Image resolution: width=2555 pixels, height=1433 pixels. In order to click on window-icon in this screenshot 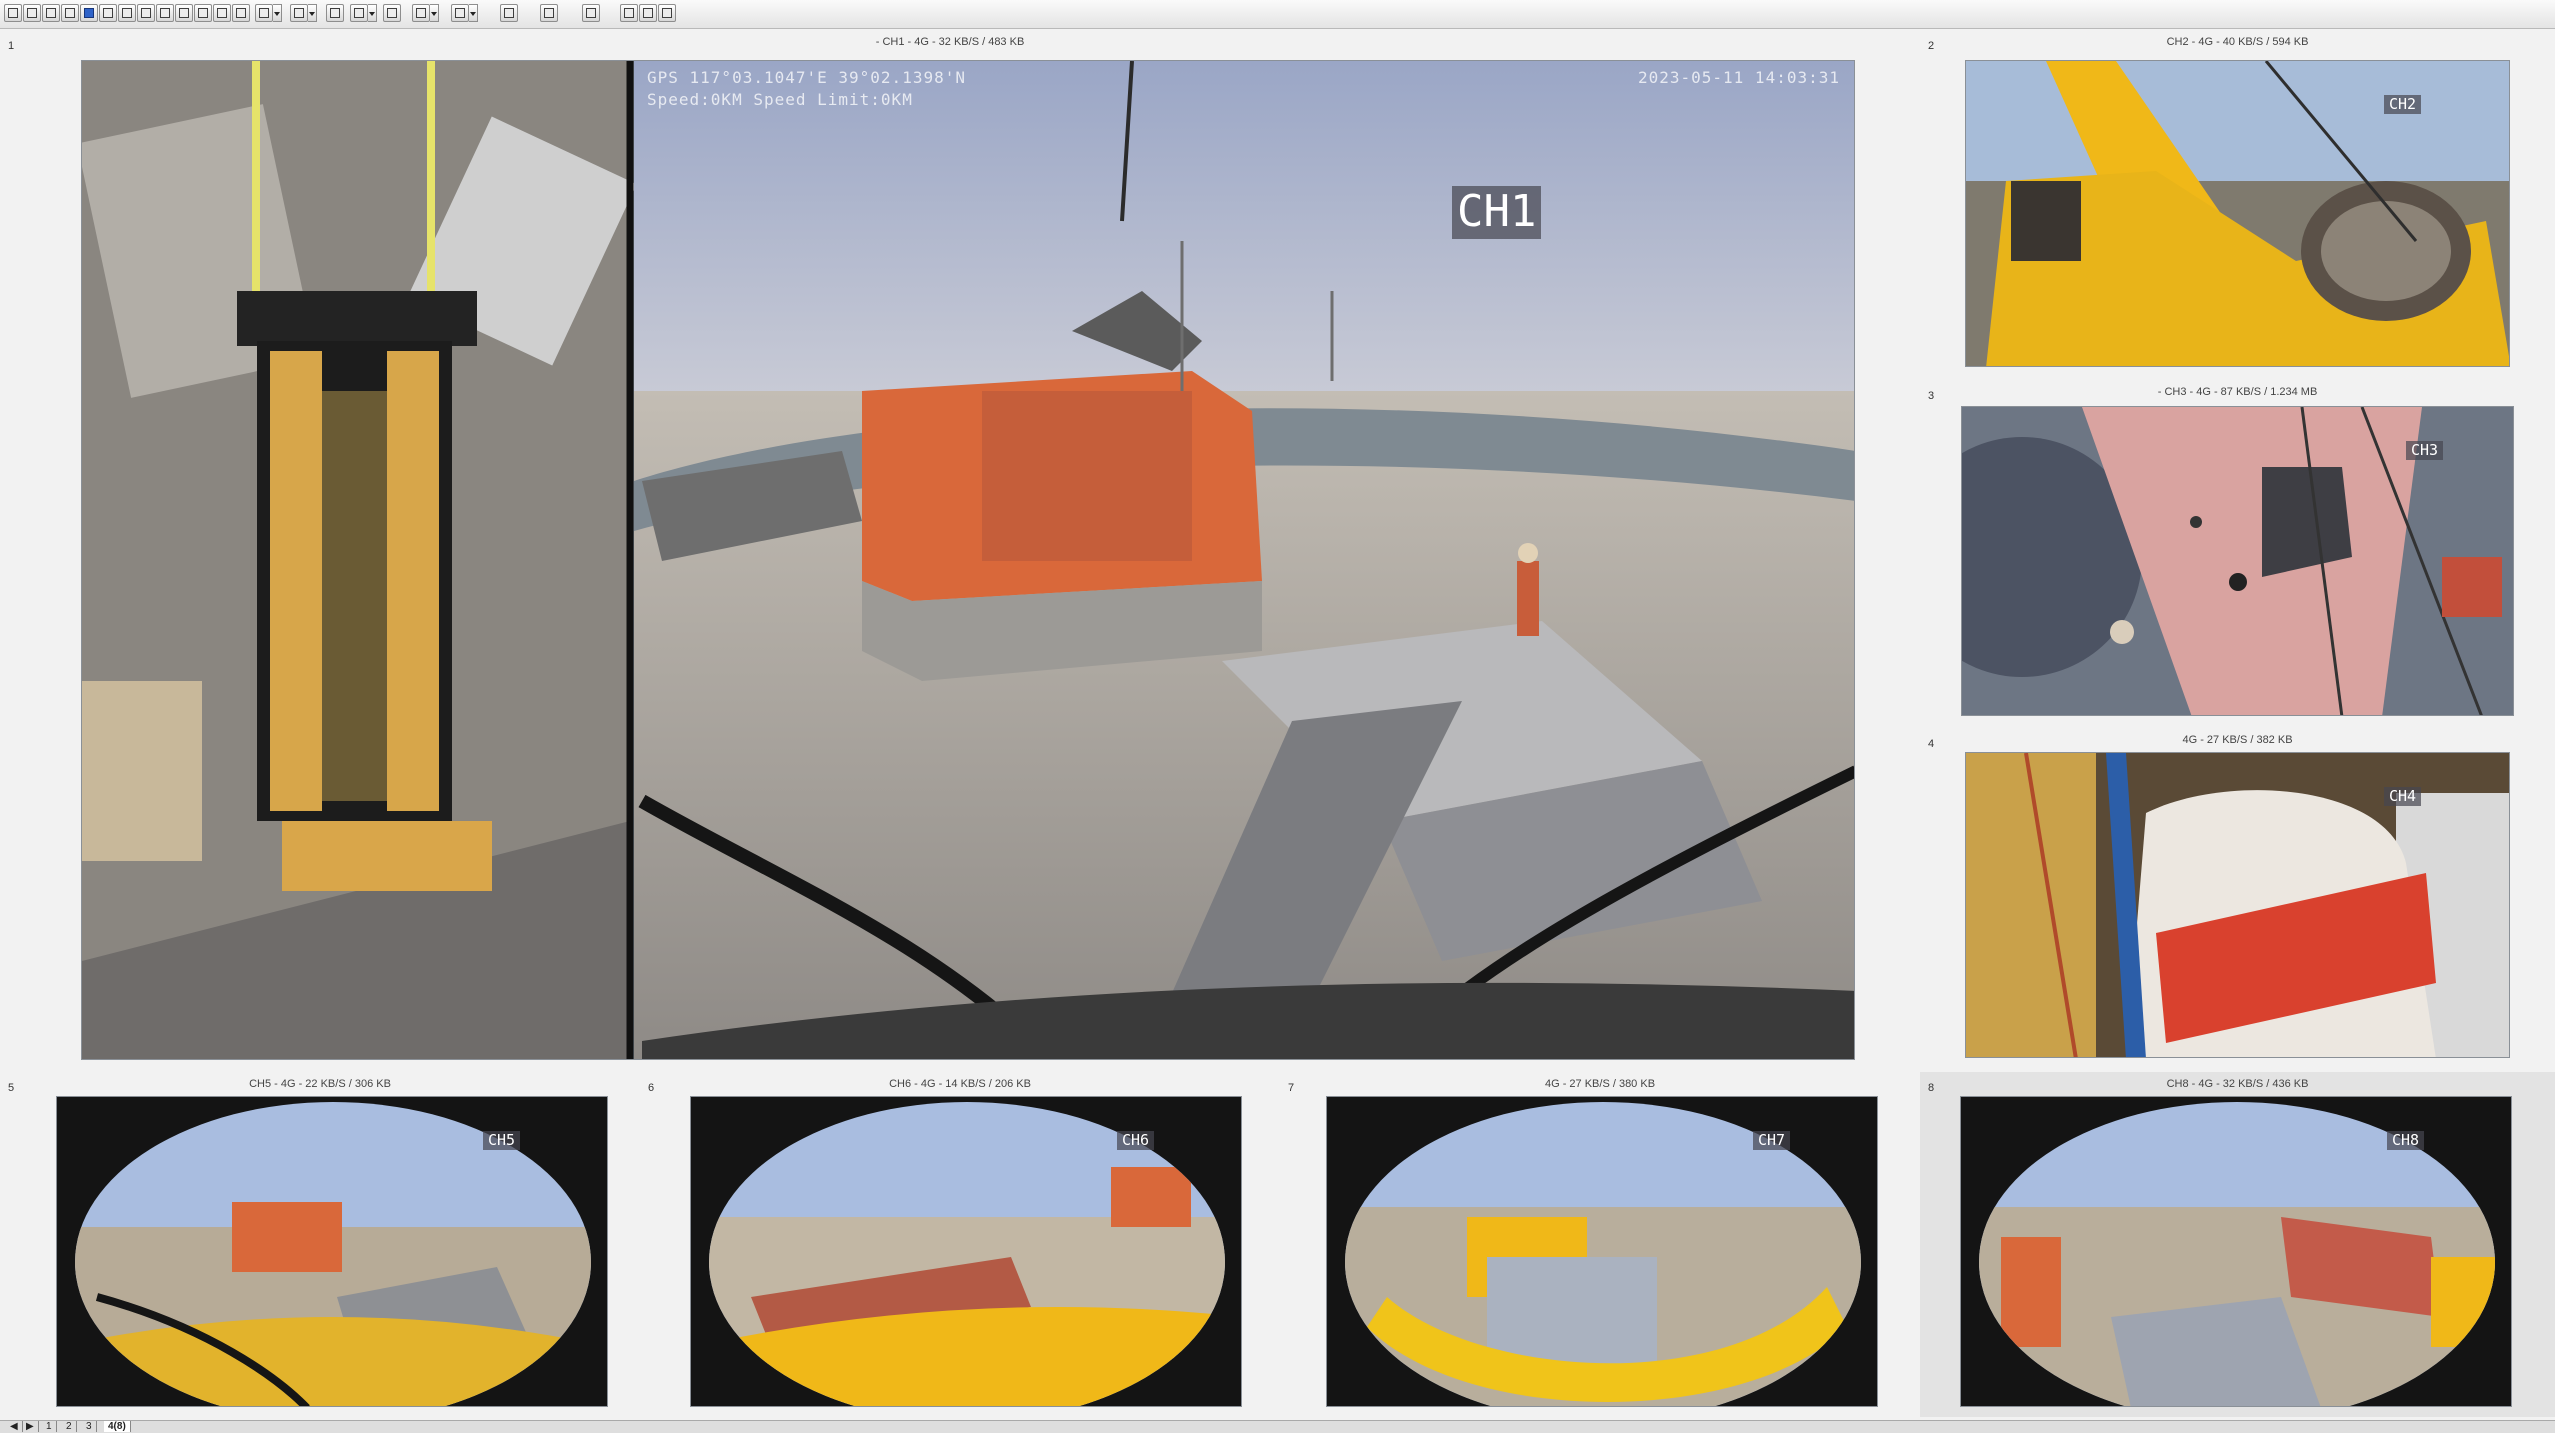, I will do `click(241, 13)`.